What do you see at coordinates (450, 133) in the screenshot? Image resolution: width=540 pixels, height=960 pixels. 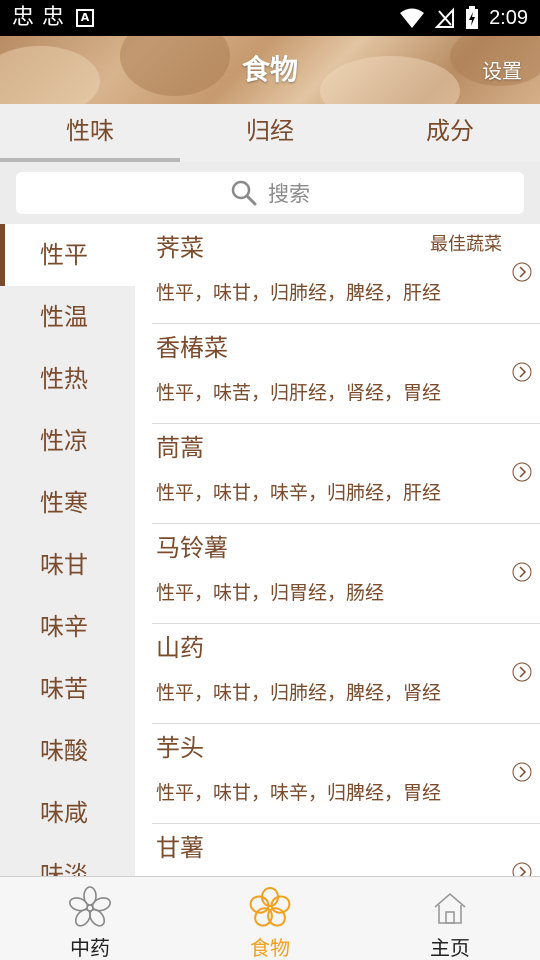 I see `tab-chengfen: 成分` at bounding box center [450, 133].